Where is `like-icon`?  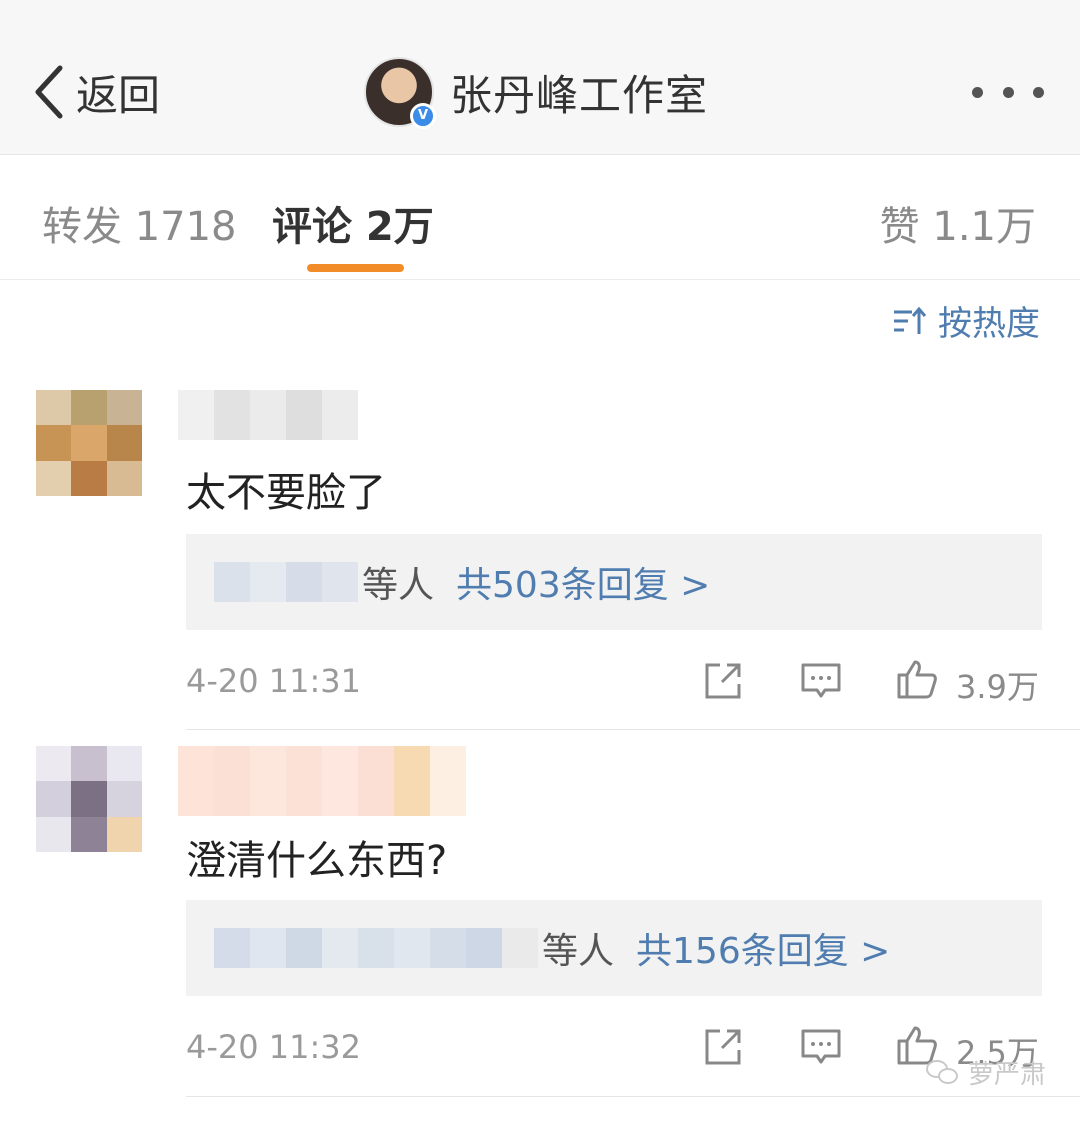
like-icon is located at coordinates (917, 679).